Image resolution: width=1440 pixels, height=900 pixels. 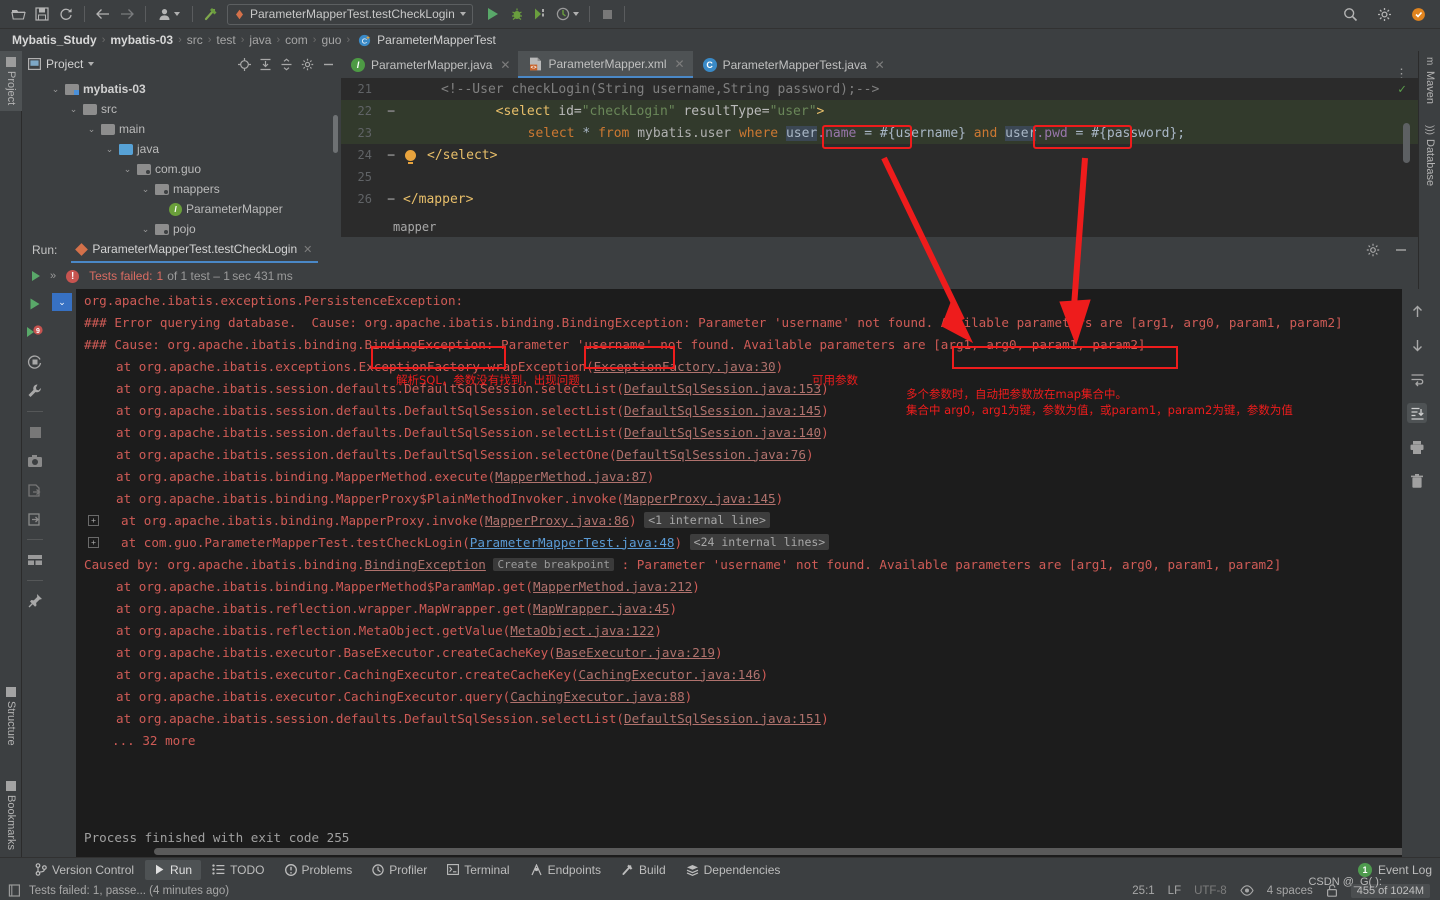 I want to click on sidebar-item-database: ))) Database, so click(x=1429, y=155).